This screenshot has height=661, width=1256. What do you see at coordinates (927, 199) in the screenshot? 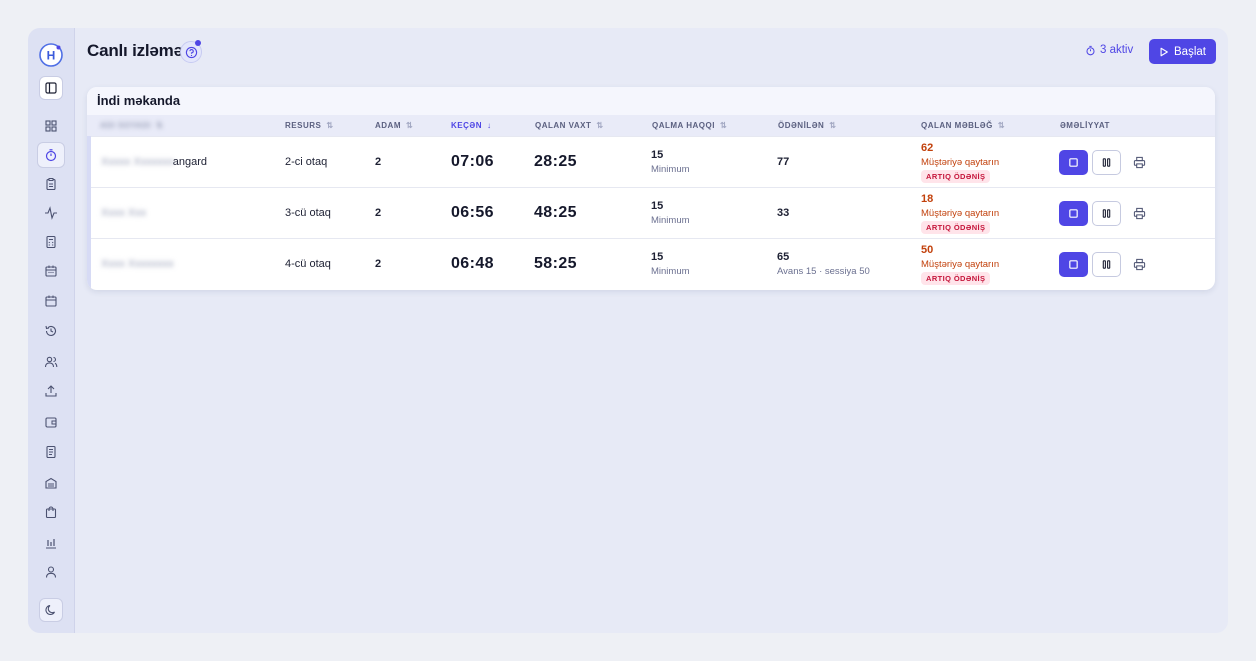
I see `remaining-amount-cell: 18` at bounding box center [927, 199].